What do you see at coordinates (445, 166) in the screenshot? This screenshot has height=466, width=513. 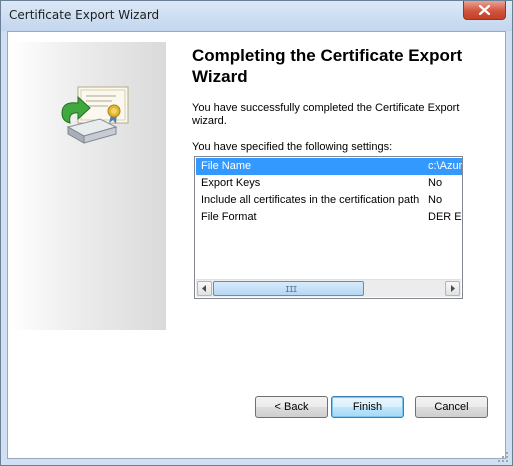 I see `setting-value: c:\Azur` at bounding box center [445, 166].